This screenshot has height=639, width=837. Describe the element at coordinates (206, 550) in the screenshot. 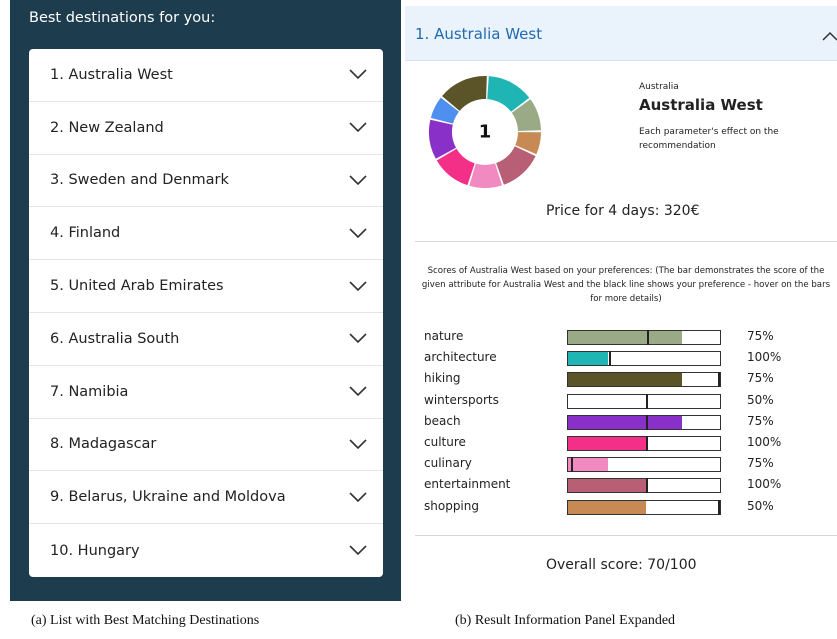

I see `destination-item-10: 10. Hungary` at that location.